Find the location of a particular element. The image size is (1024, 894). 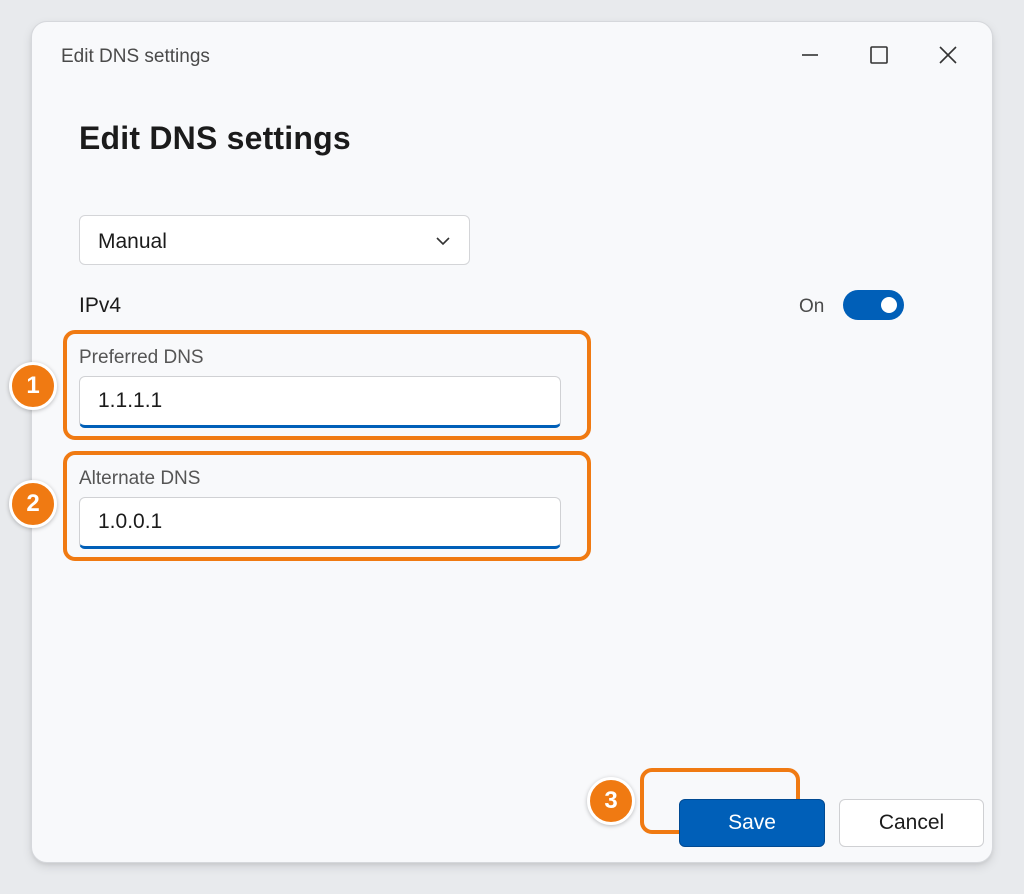

preferred-dns-label: Preferred DNS is located at coordinates (141, 357).